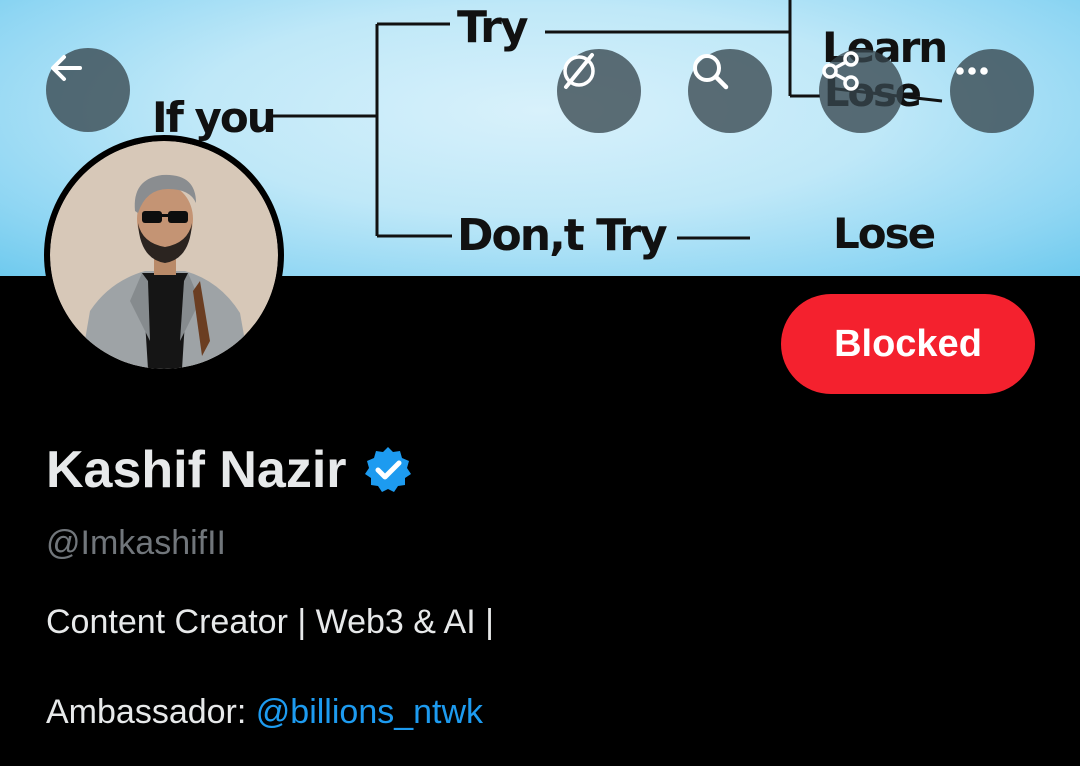  What do you see at coordinates (196, 470) in the screenshot?
I see `profile-name: Kashif Nazir` at bounding box center [196, 470].